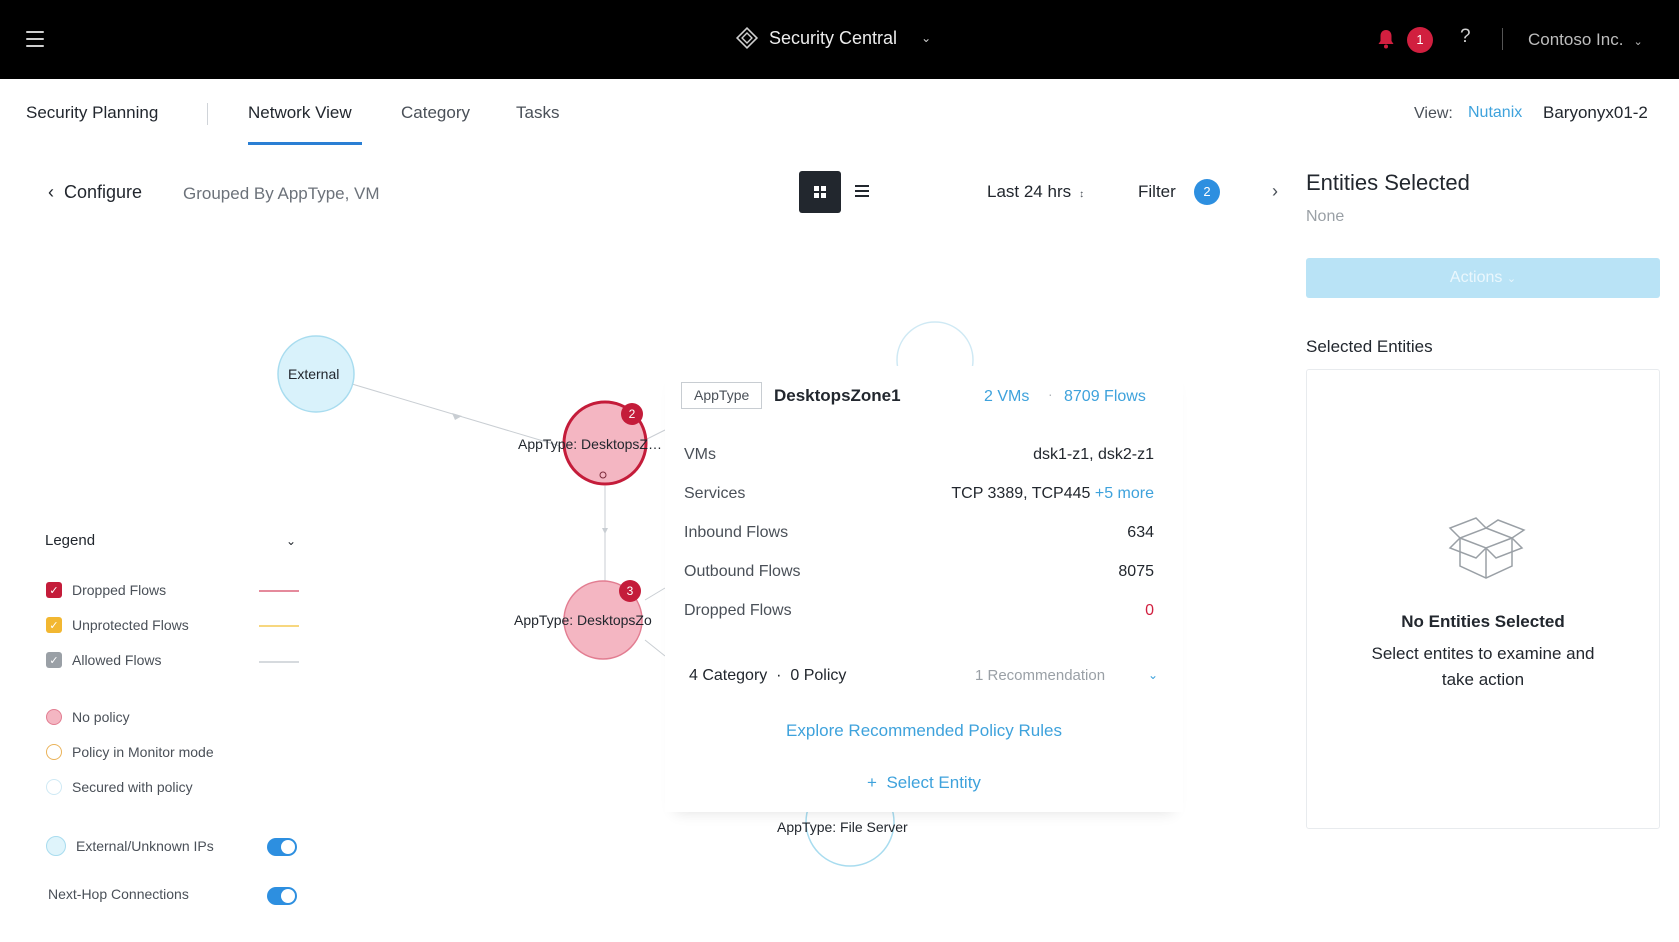  I want to click on legend-label: External/Unknown IPs, so click(145, 846).